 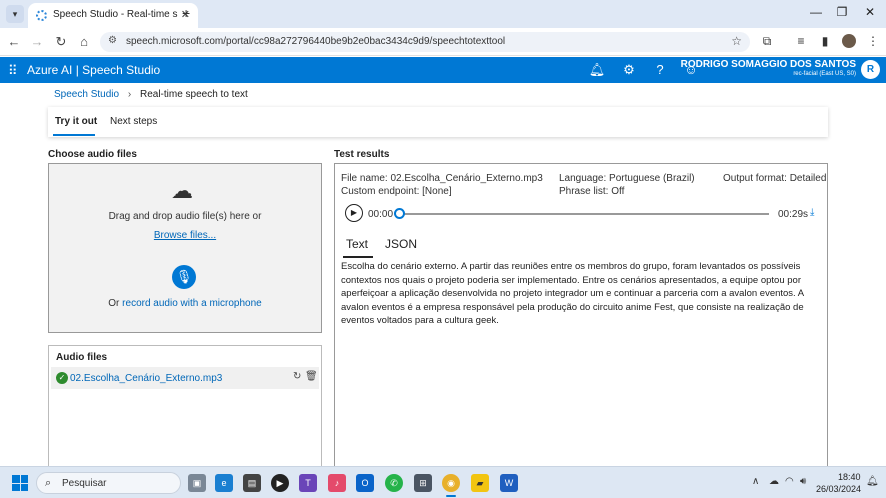 I want to click on active-app-indicator, so click(x=451, y=496).